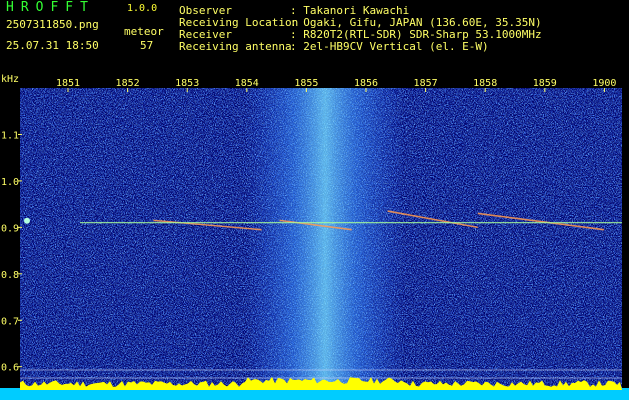 The height and width of the screenshot is (400, 629). What do you see at coordinates (389, 46) in the screenshot?
I see `antenna-value: : 2el-HB9CV Vertical (el. E-W)` at bounding box center [389, 46].